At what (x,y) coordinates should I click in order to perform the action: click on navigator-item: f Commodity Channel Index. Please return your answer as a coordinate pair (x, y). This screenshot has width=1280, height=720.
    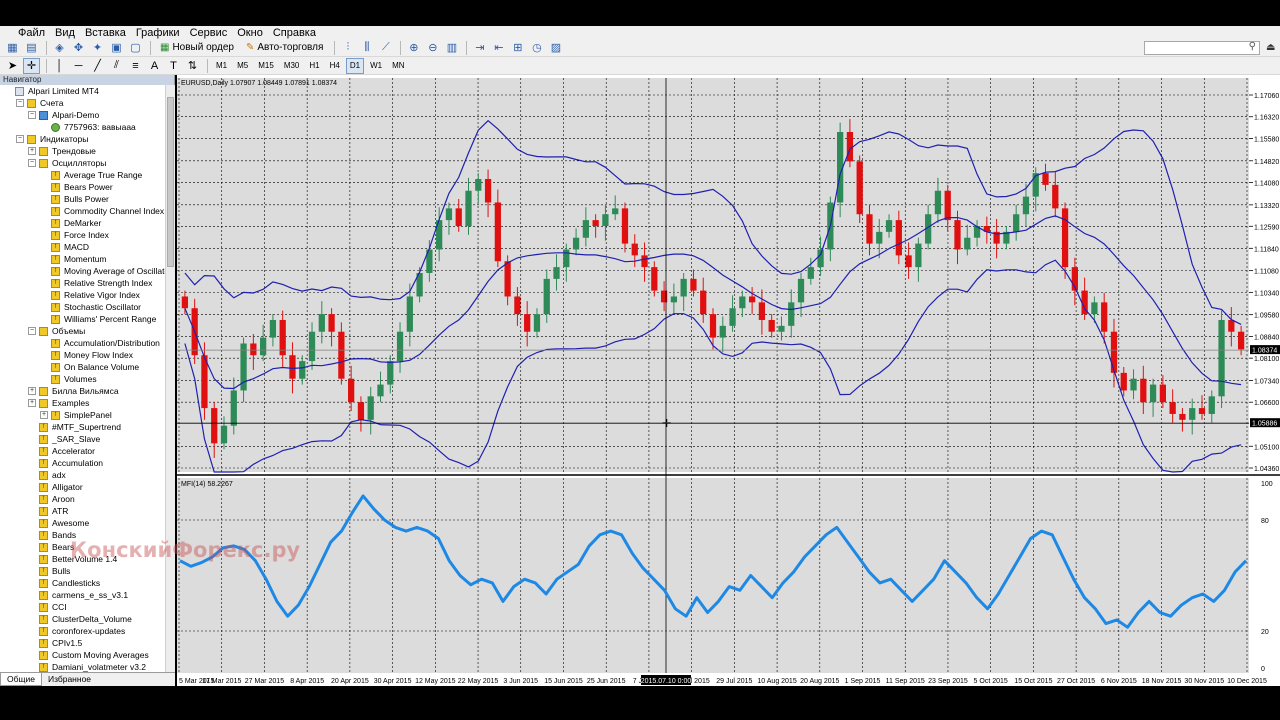
    Looking at the image, I should click on (82, 211).